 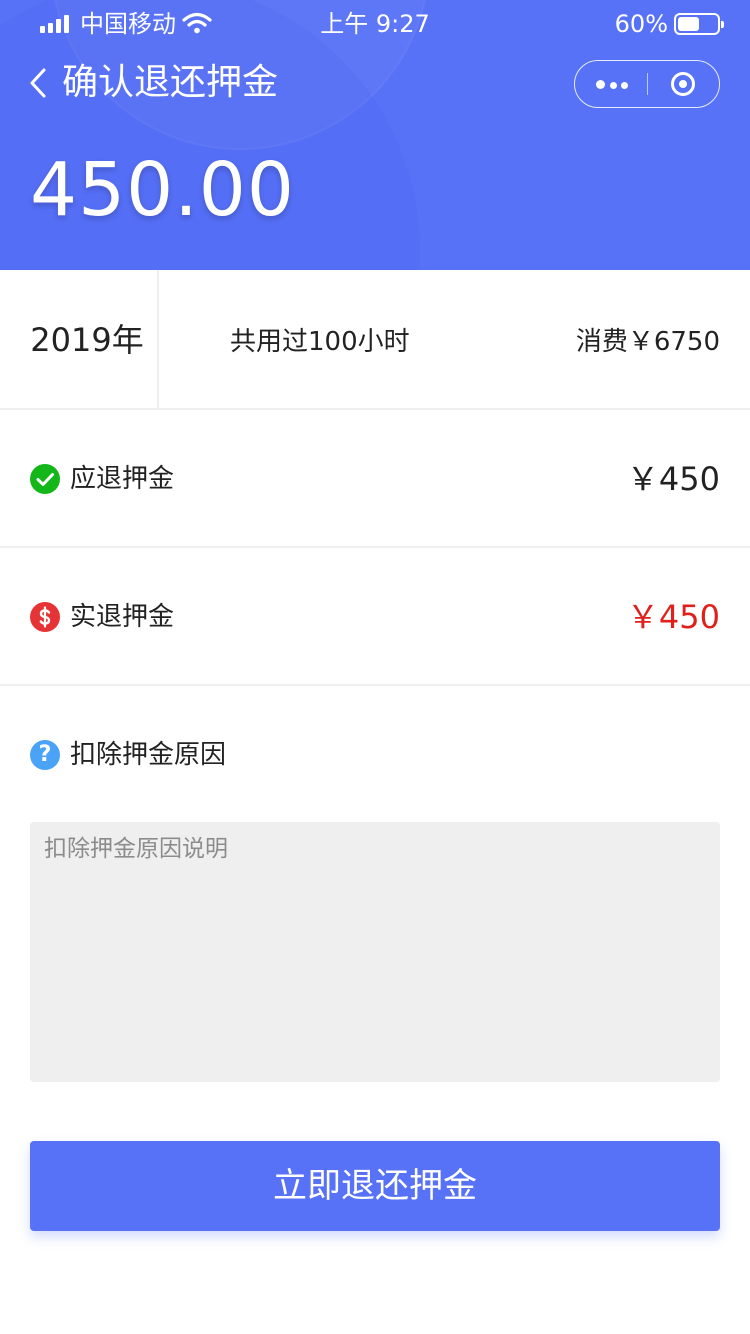 What do you see at coordinates (684, 84) in the screenshot?
I see `close-mini-program-icon` at bounding box center [684, 84].